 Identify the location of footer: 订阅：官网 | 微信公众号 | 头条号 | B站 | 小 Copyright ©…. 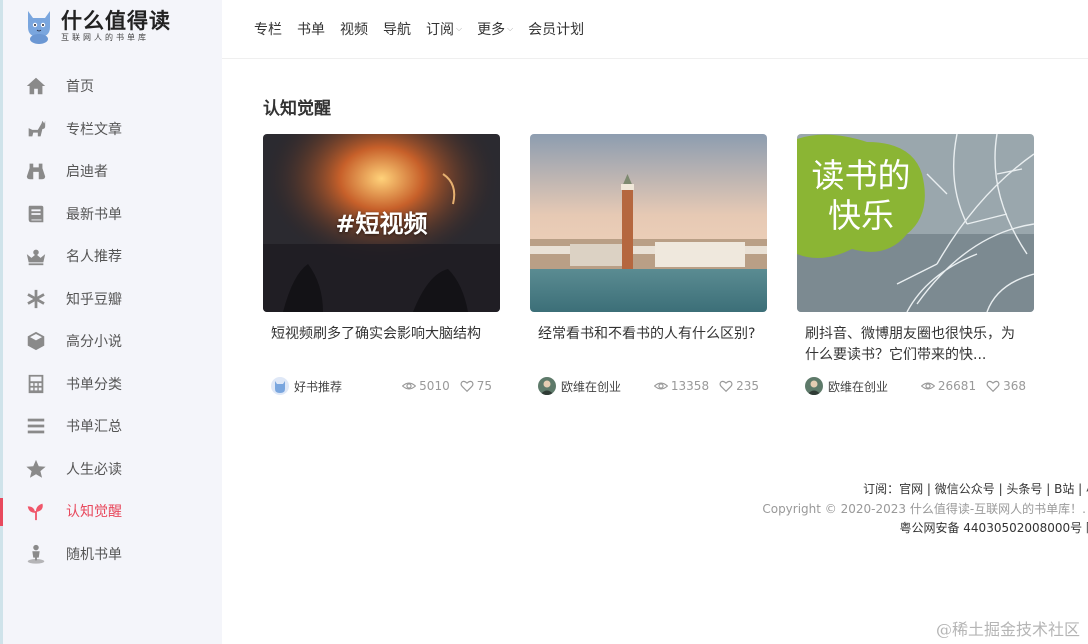
(925, 509).